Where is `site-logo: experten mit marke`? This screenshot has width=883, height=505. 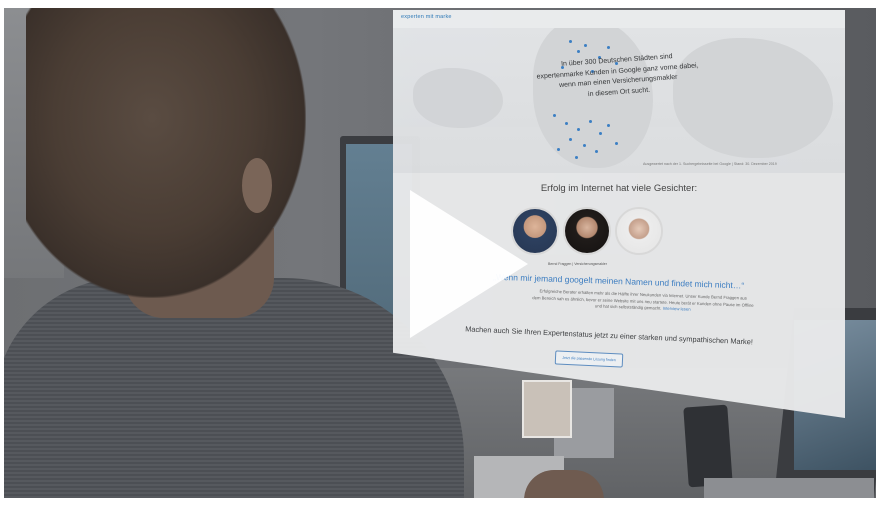
site-logo: experten mit marke is located at coordinates (426, 17).